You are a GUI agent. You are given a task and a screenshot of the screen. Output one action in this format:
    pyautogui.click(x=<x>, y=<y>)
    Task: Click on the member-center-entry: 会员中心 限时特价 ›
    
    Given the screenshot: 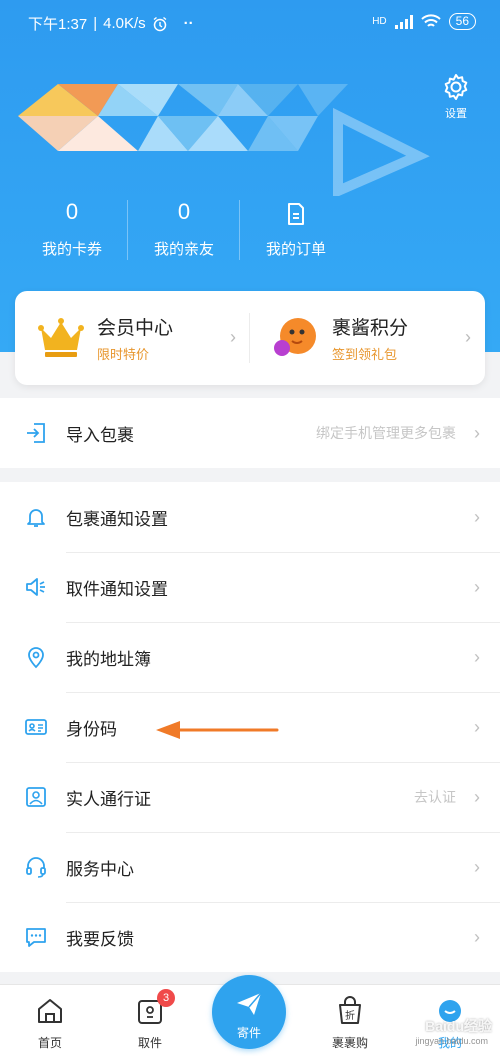 What is the action you would take?
    pyautogui.click(x=132, y=338)
    